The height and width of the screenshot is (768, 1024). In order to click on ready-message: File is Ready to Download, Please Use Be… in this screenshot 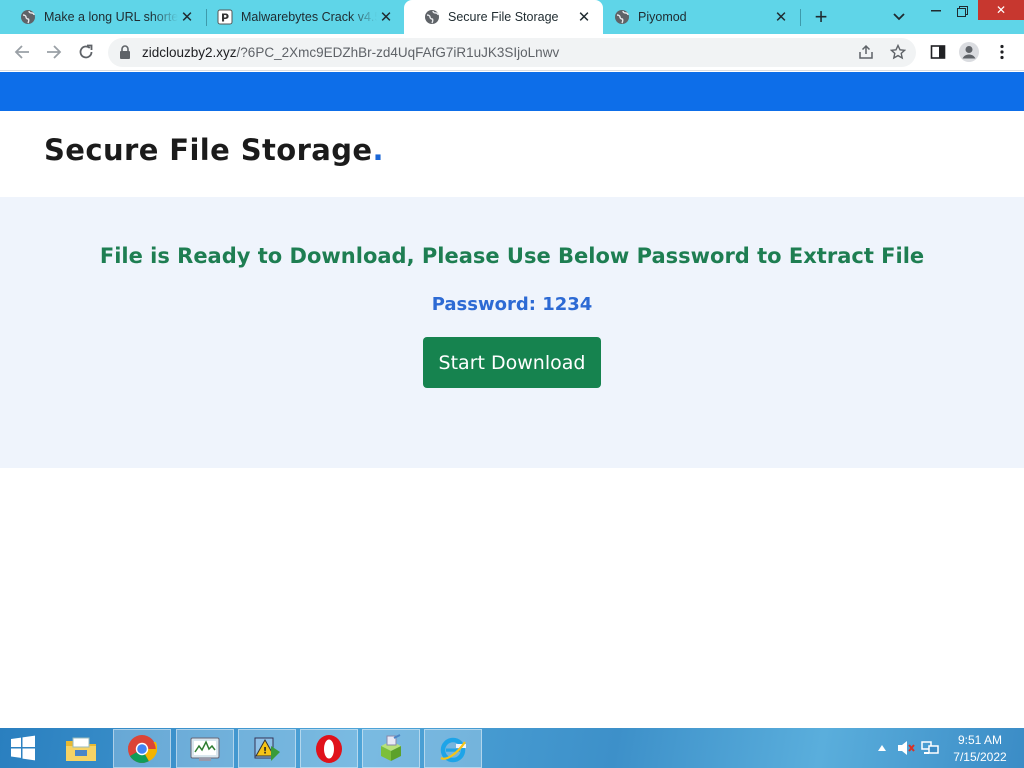, I will do `click(512, 256)`.